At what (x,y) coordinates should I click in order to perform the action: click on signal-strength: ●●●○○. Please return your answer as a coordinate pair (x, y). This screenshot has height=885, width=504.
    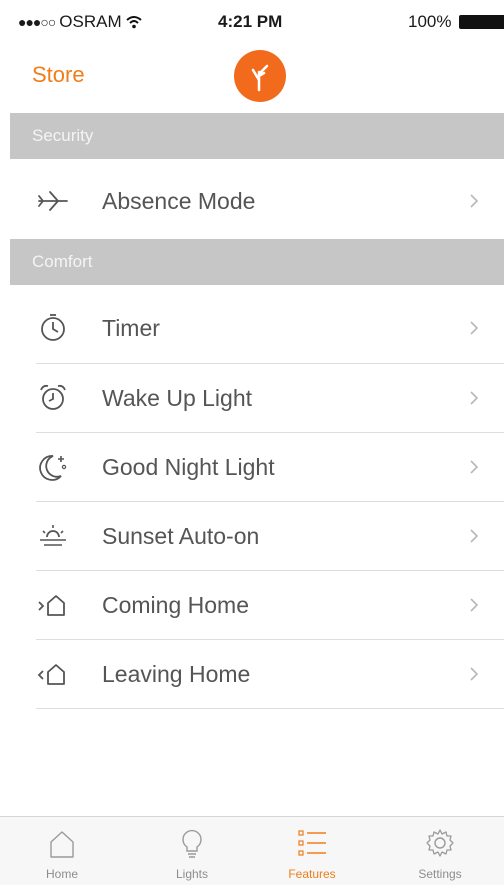
    Looking at the image, I should click on (37, 22).